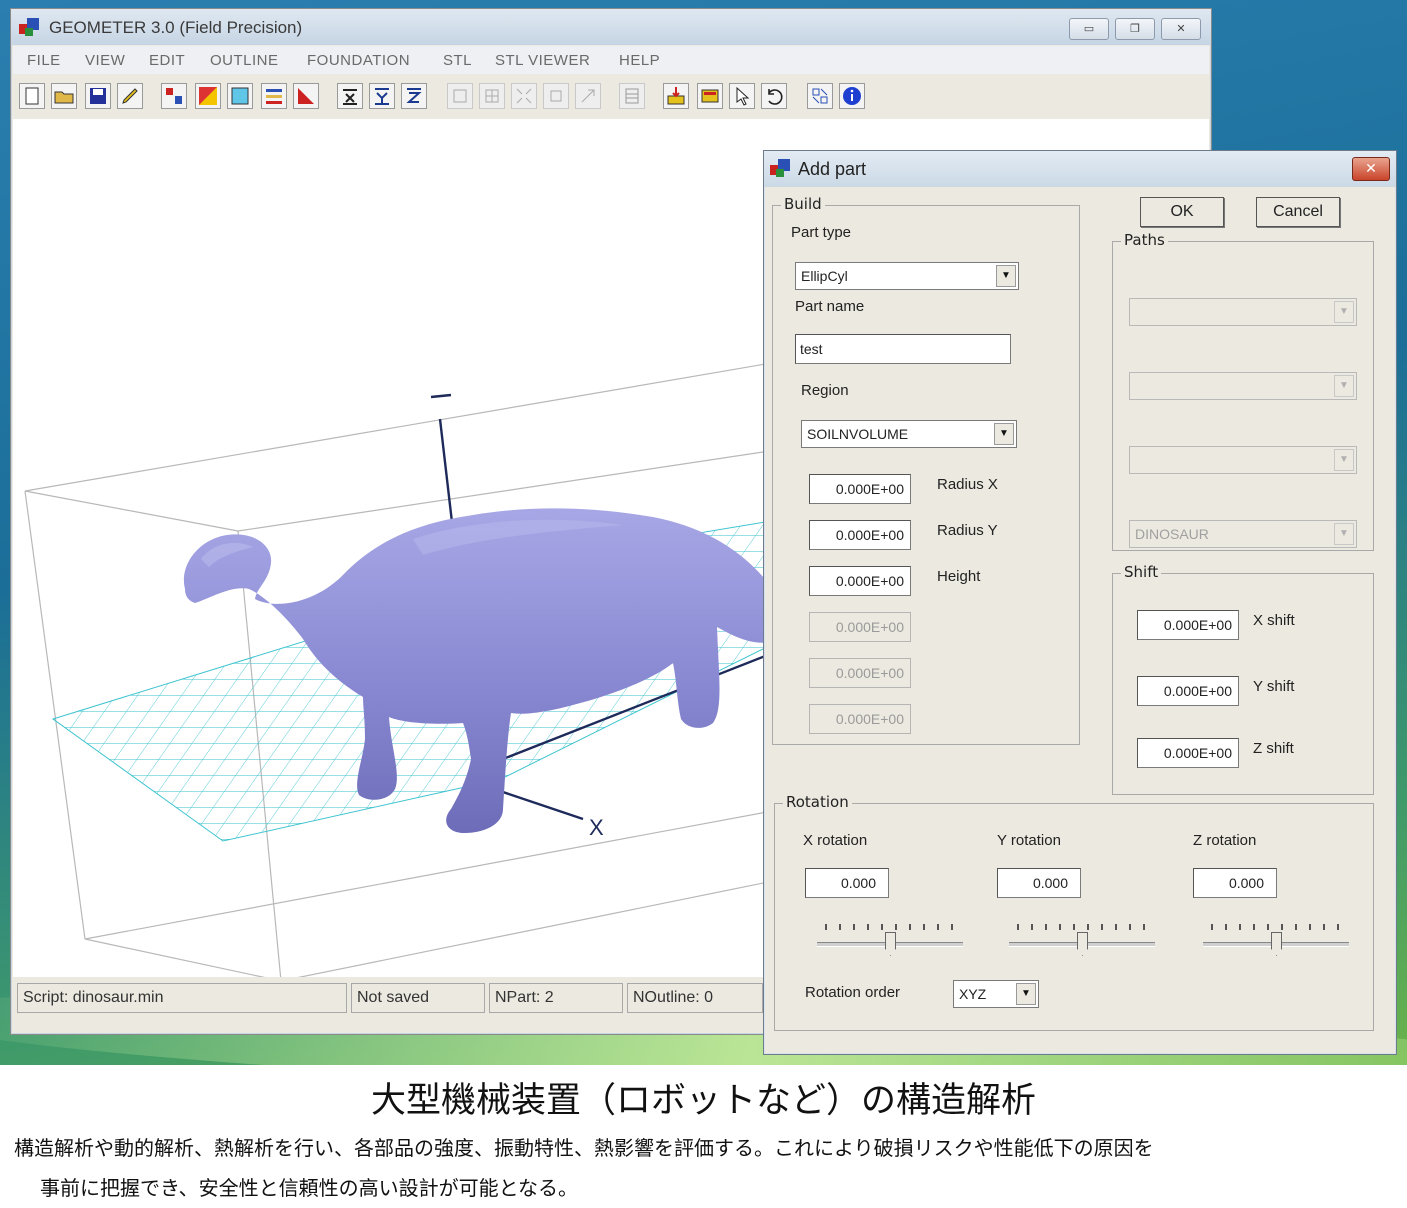 This screenshot has height=1208, width=1407. Describe the element at coordinates (382, 96) in the screenshot. I see `axis-y-icon` at that location.